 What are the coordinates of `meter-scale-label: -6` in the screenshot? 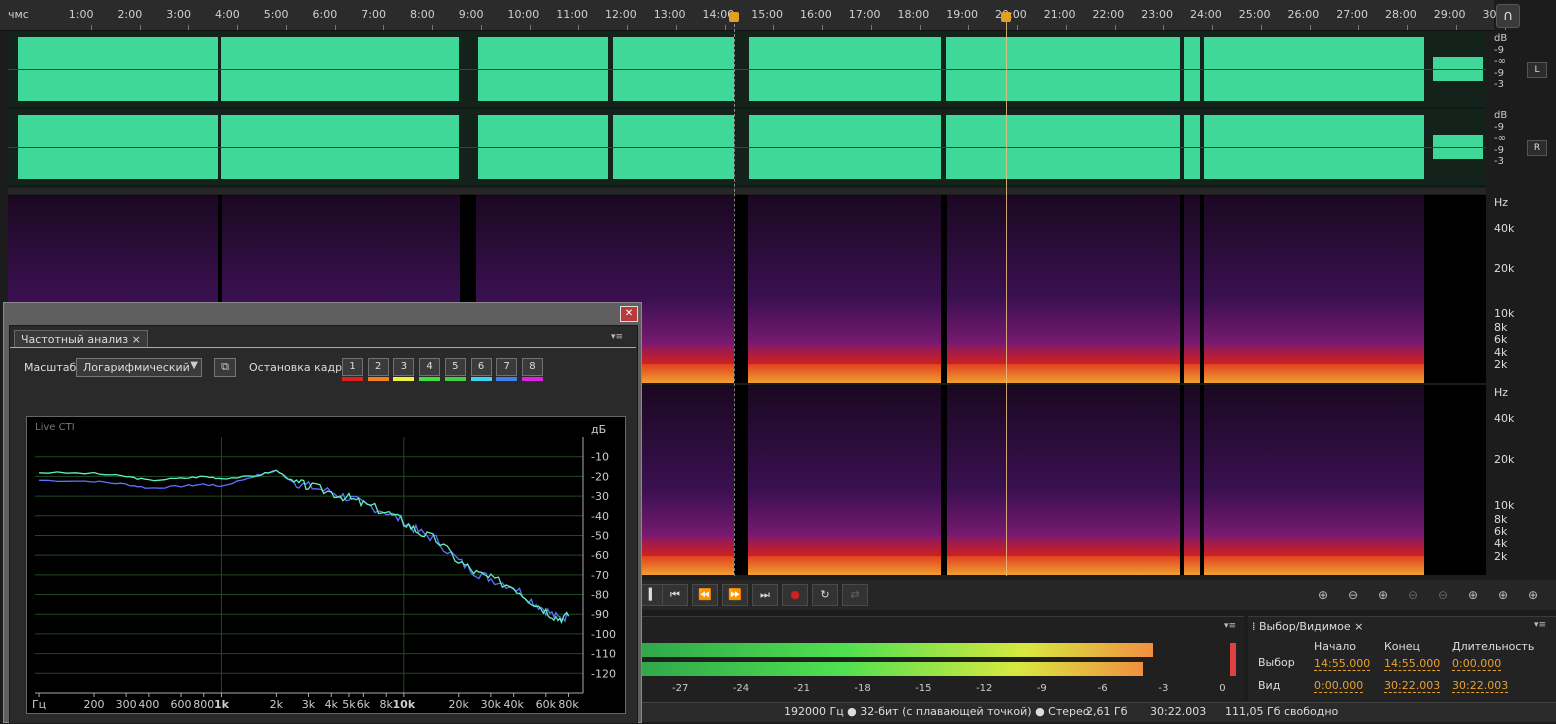 It's located at (1102, 688).